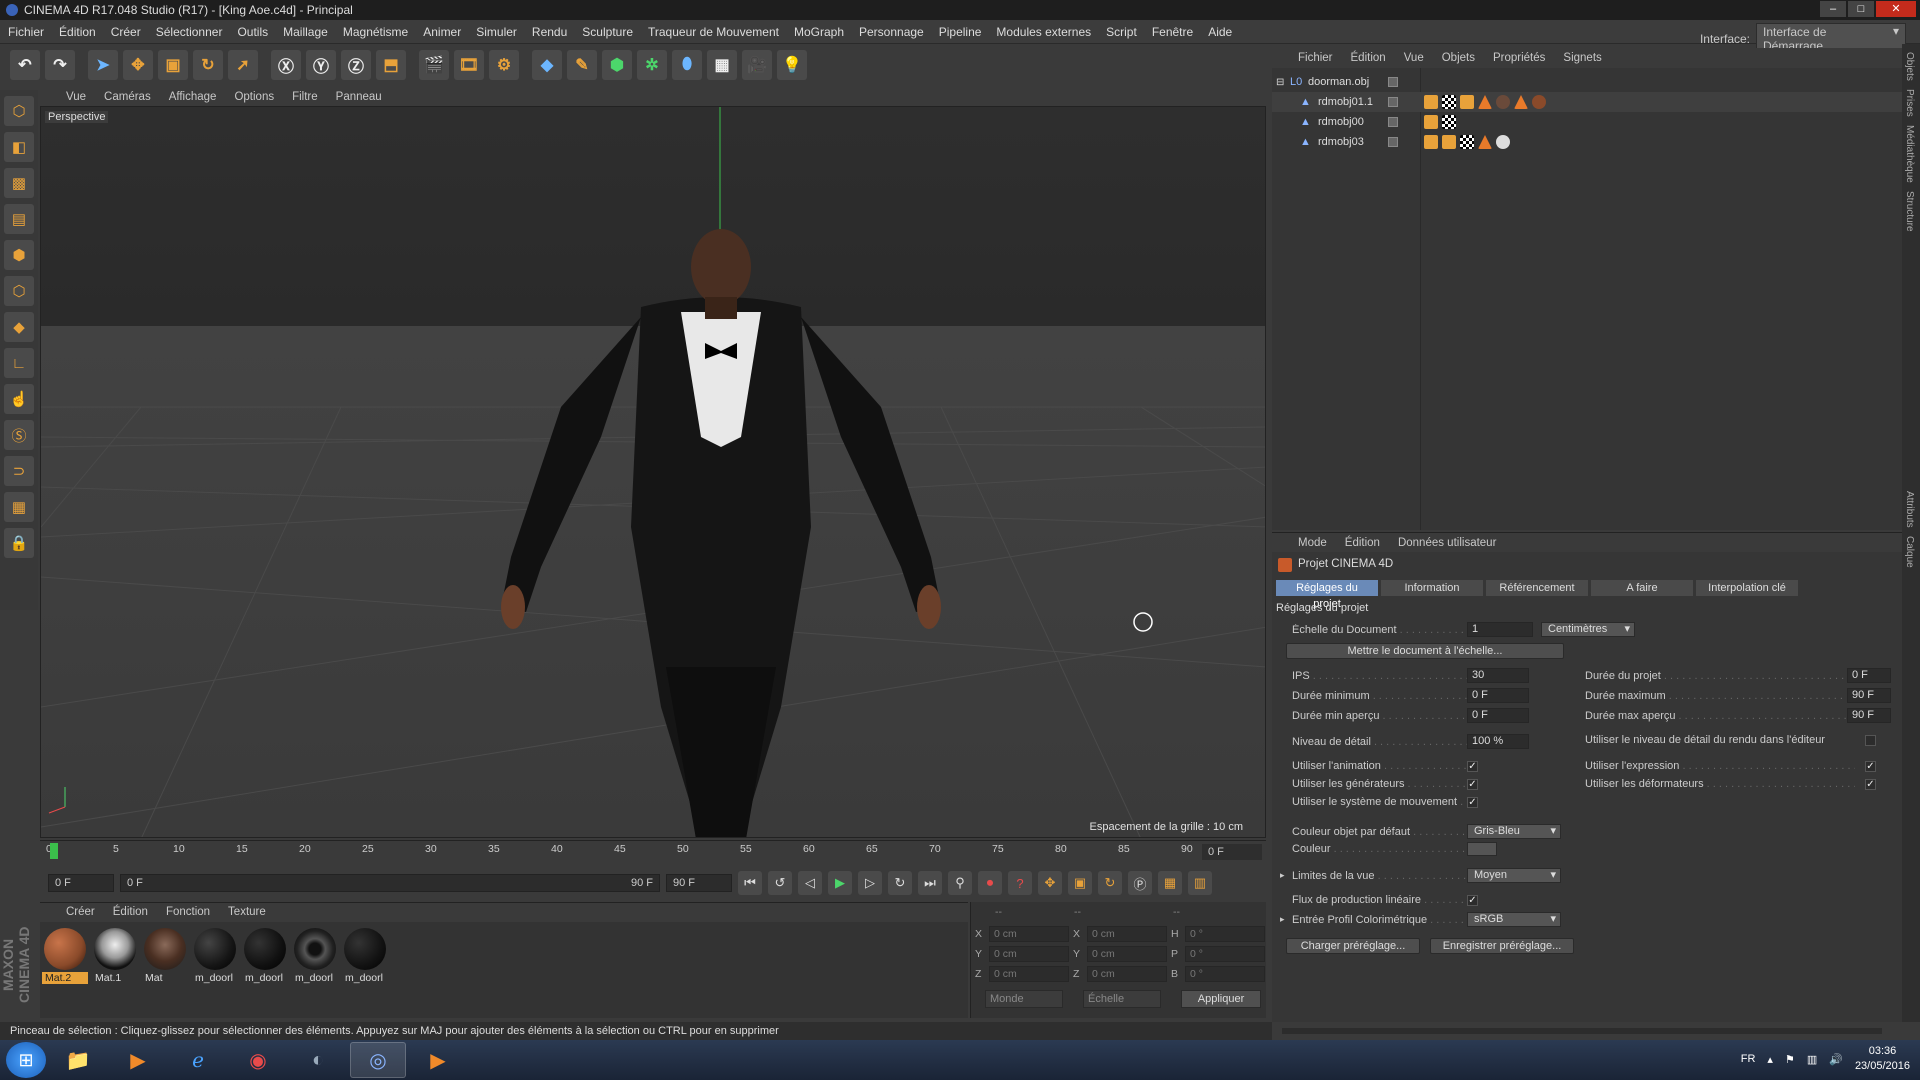 The image size is (1920, 1080). Describe the element at coordinates (1833, 9) in the screenshot. I see `minimize-button: –` at that location.